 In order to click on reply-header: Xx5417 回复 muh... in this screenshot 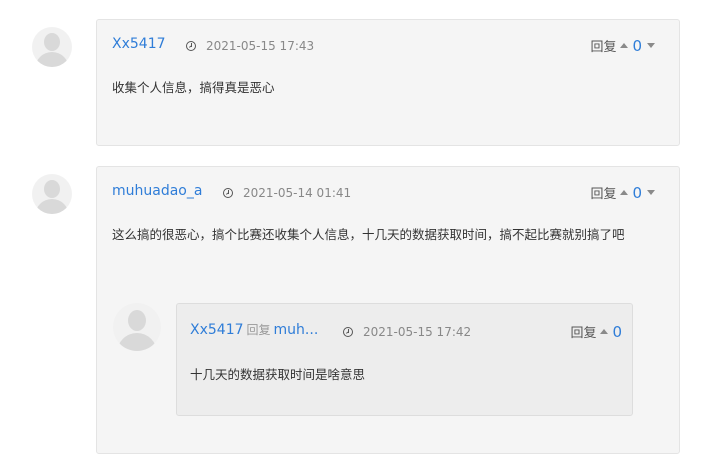, I will do `click(254, 329)`.